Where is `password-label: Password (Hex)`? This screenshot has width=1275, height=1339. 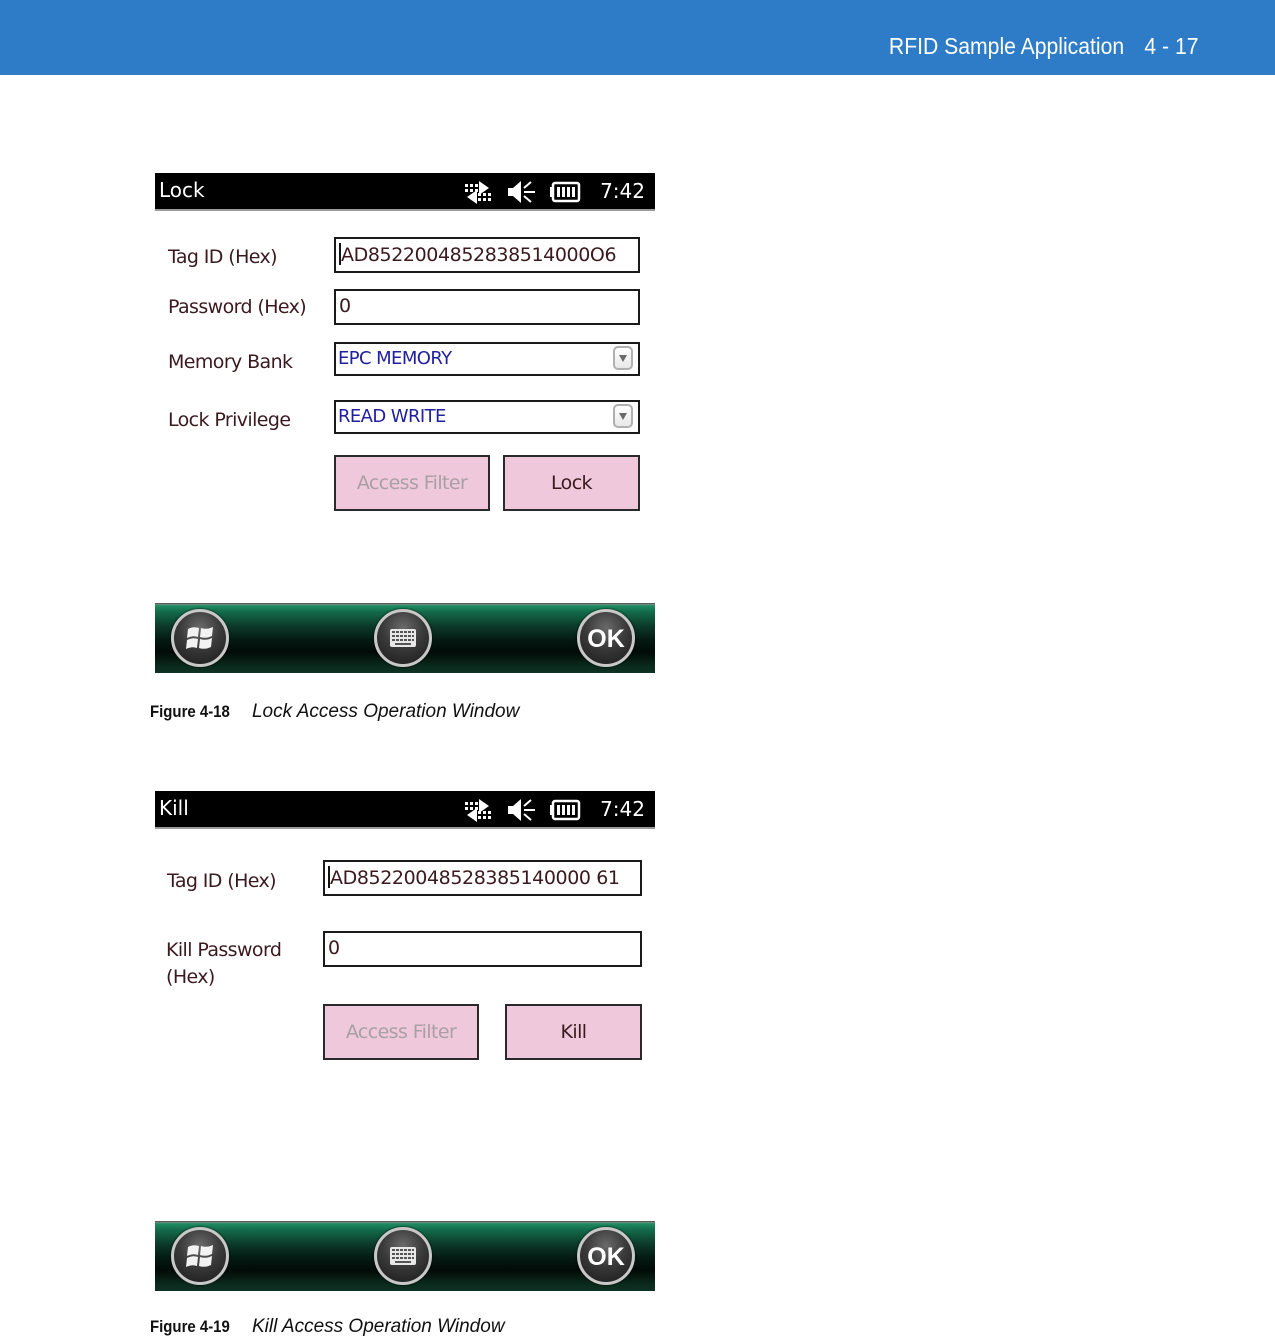
password-label: Password (Hex) is located at coordinates (237, 307).